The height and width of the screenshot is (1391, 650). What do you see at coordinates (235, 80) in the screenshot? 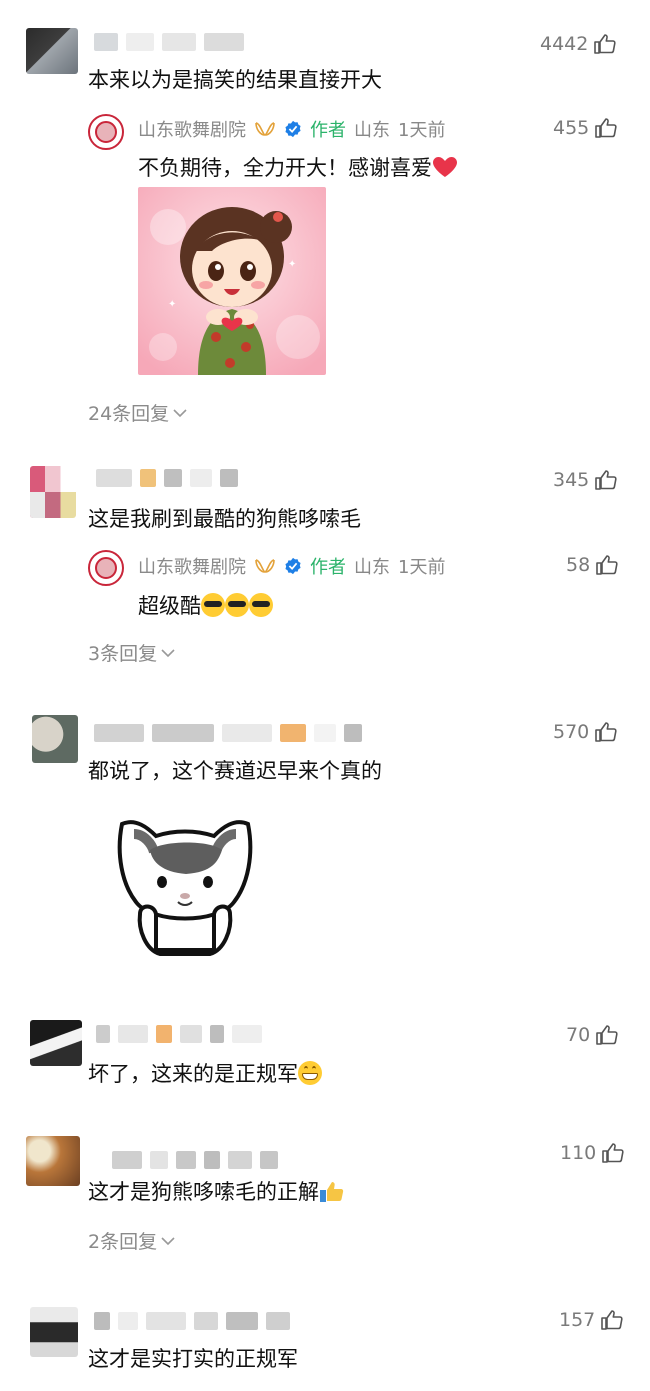
I see `comment-text: 本来以为是搞笑的结果直接开大` at bounding box center [235, 80].